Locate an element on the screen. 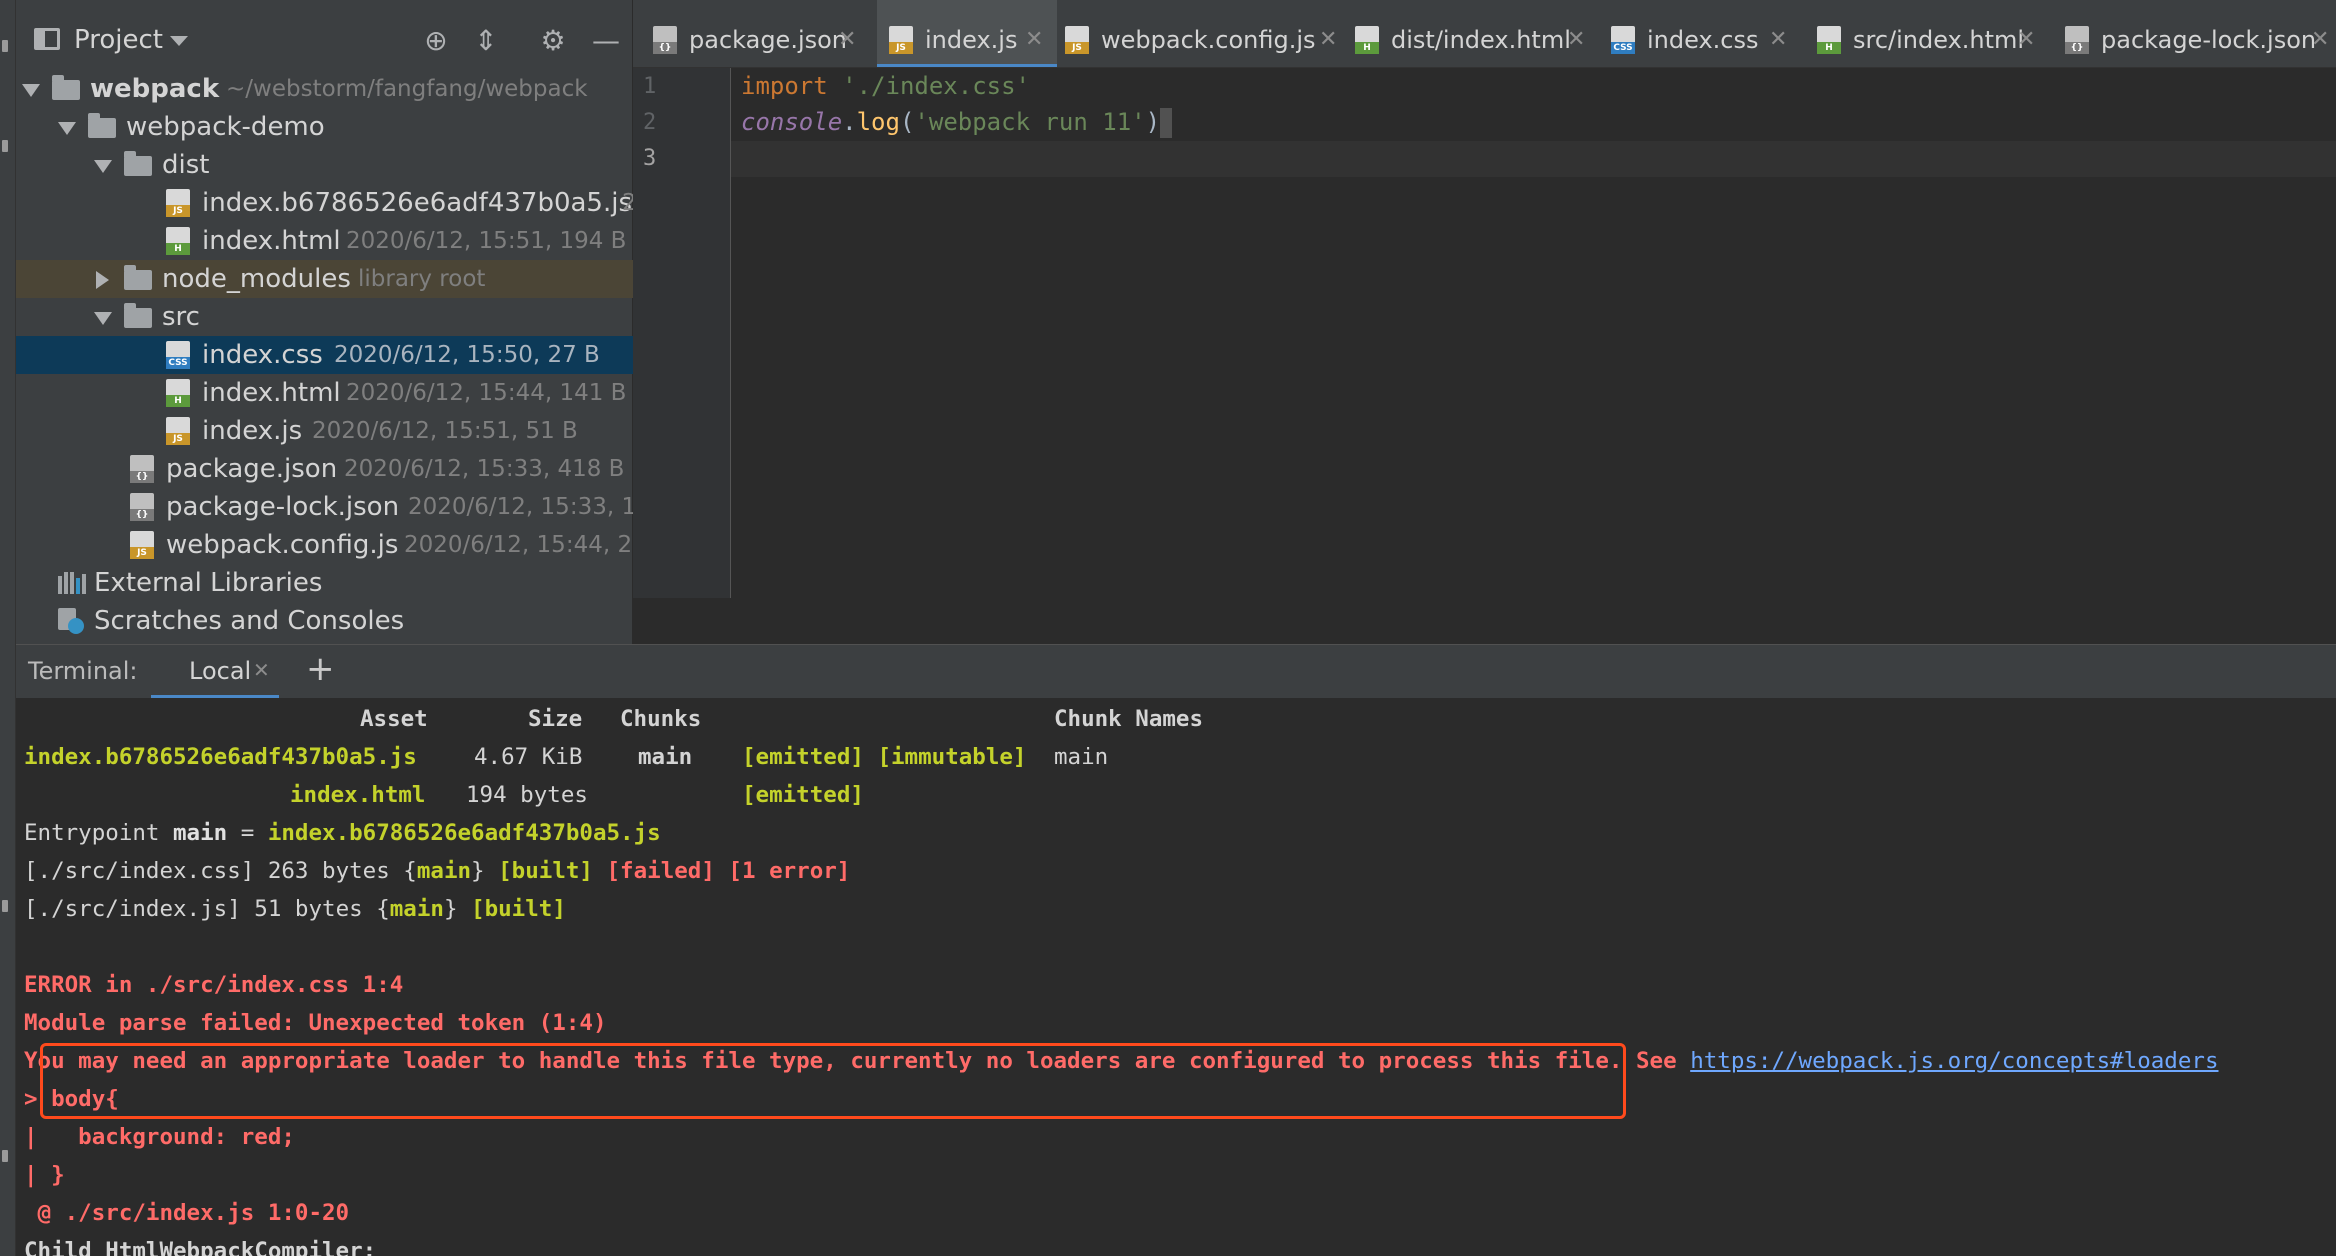 The height and width of the screenshot is (1256, 2336). tab-dist-index-html: H dist/index.html ✕ is located at coordinates (1475, 33).